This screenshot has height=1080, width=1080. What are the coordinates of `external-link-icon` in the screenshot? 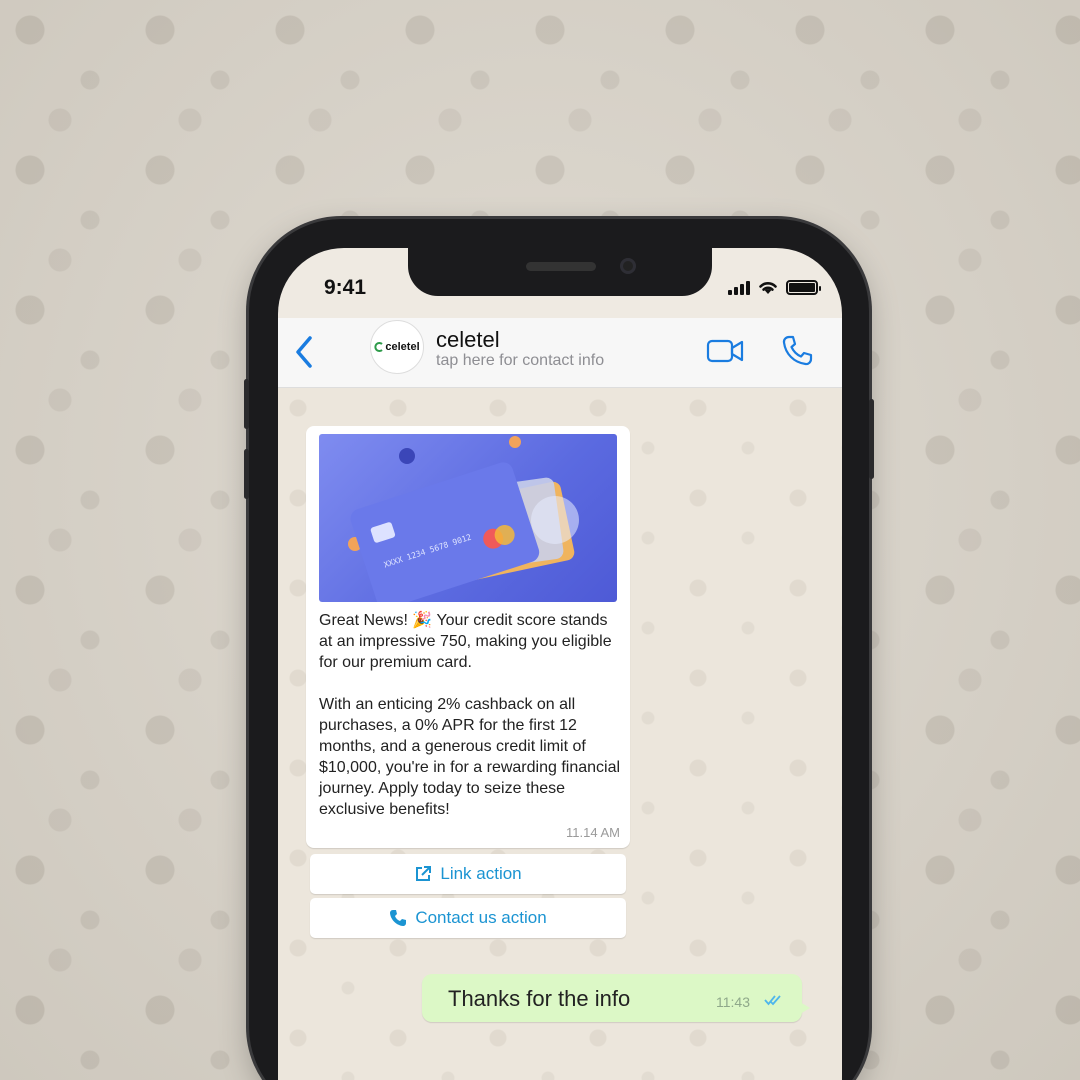 It's located at (424, 873).